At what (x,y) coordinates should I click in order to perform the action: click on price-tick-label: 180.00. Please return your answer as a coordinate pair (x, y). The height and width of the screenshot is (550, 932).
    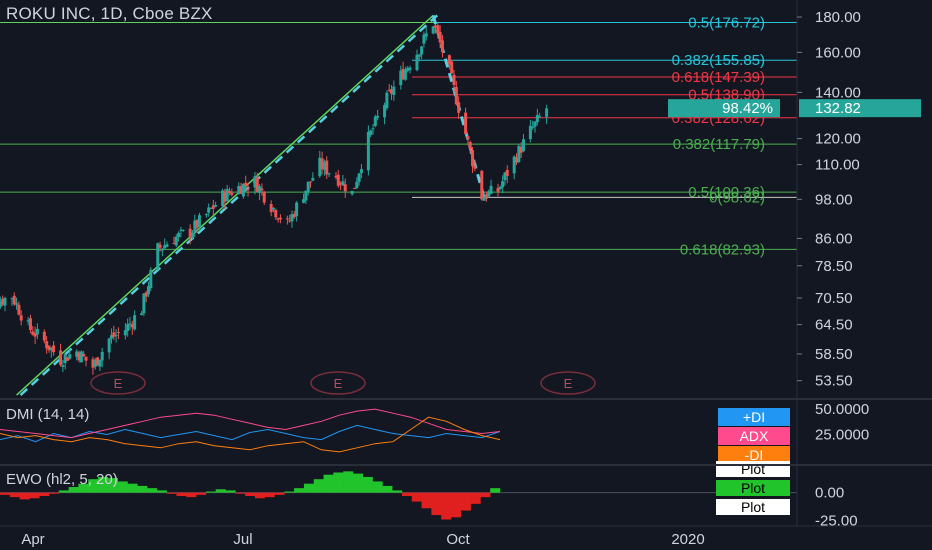
    Looking at the image, I should click on (838, 17).